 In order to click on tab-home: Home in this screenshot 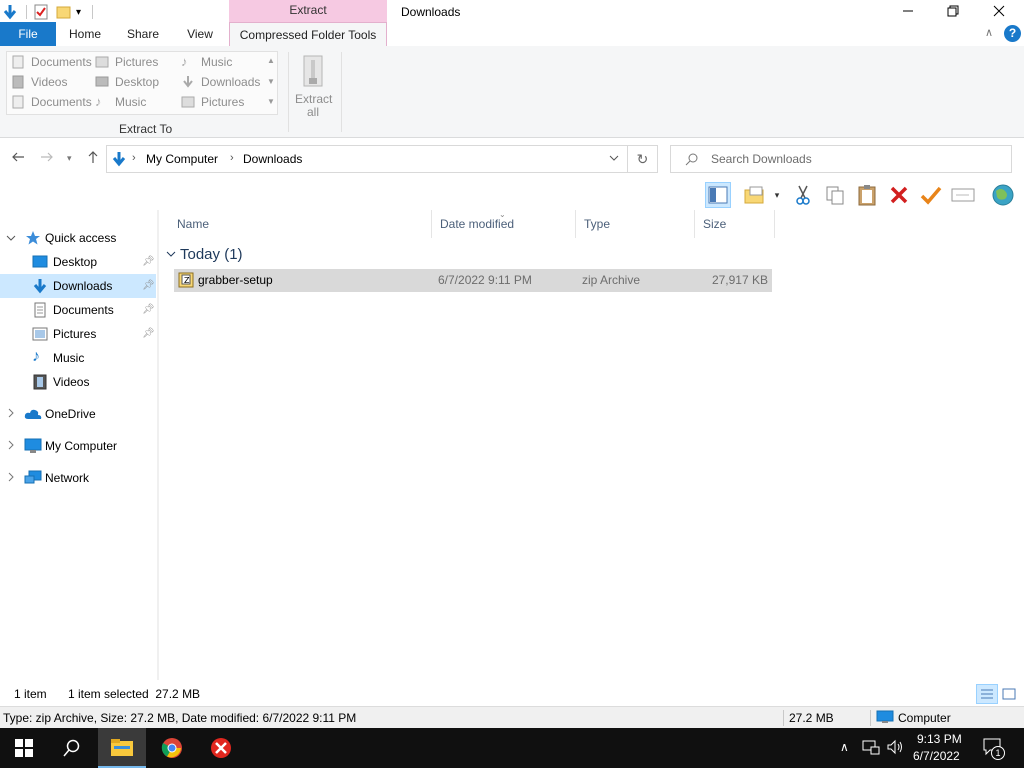, I will do `click(85, 34)`.